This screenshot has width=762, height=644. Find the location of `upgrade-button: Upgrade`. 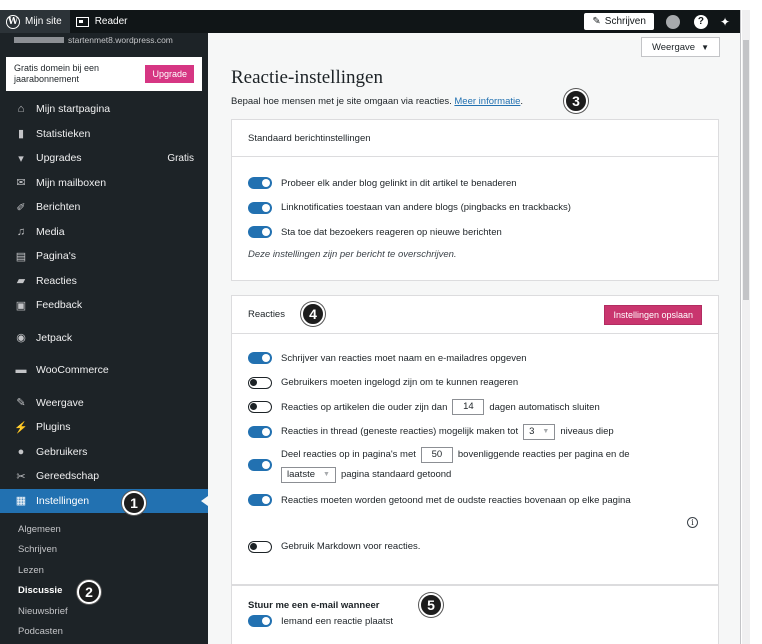

upgrade-button: Upgrade is located at coordinates (169, 74).